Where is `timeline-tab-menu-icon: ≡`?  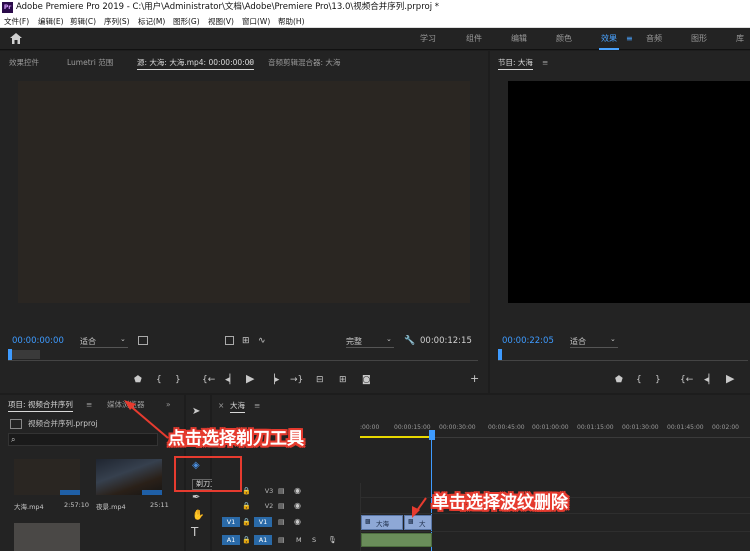 timeline-tab-menu-icon: ≡ is located at coordinates (257, 406).